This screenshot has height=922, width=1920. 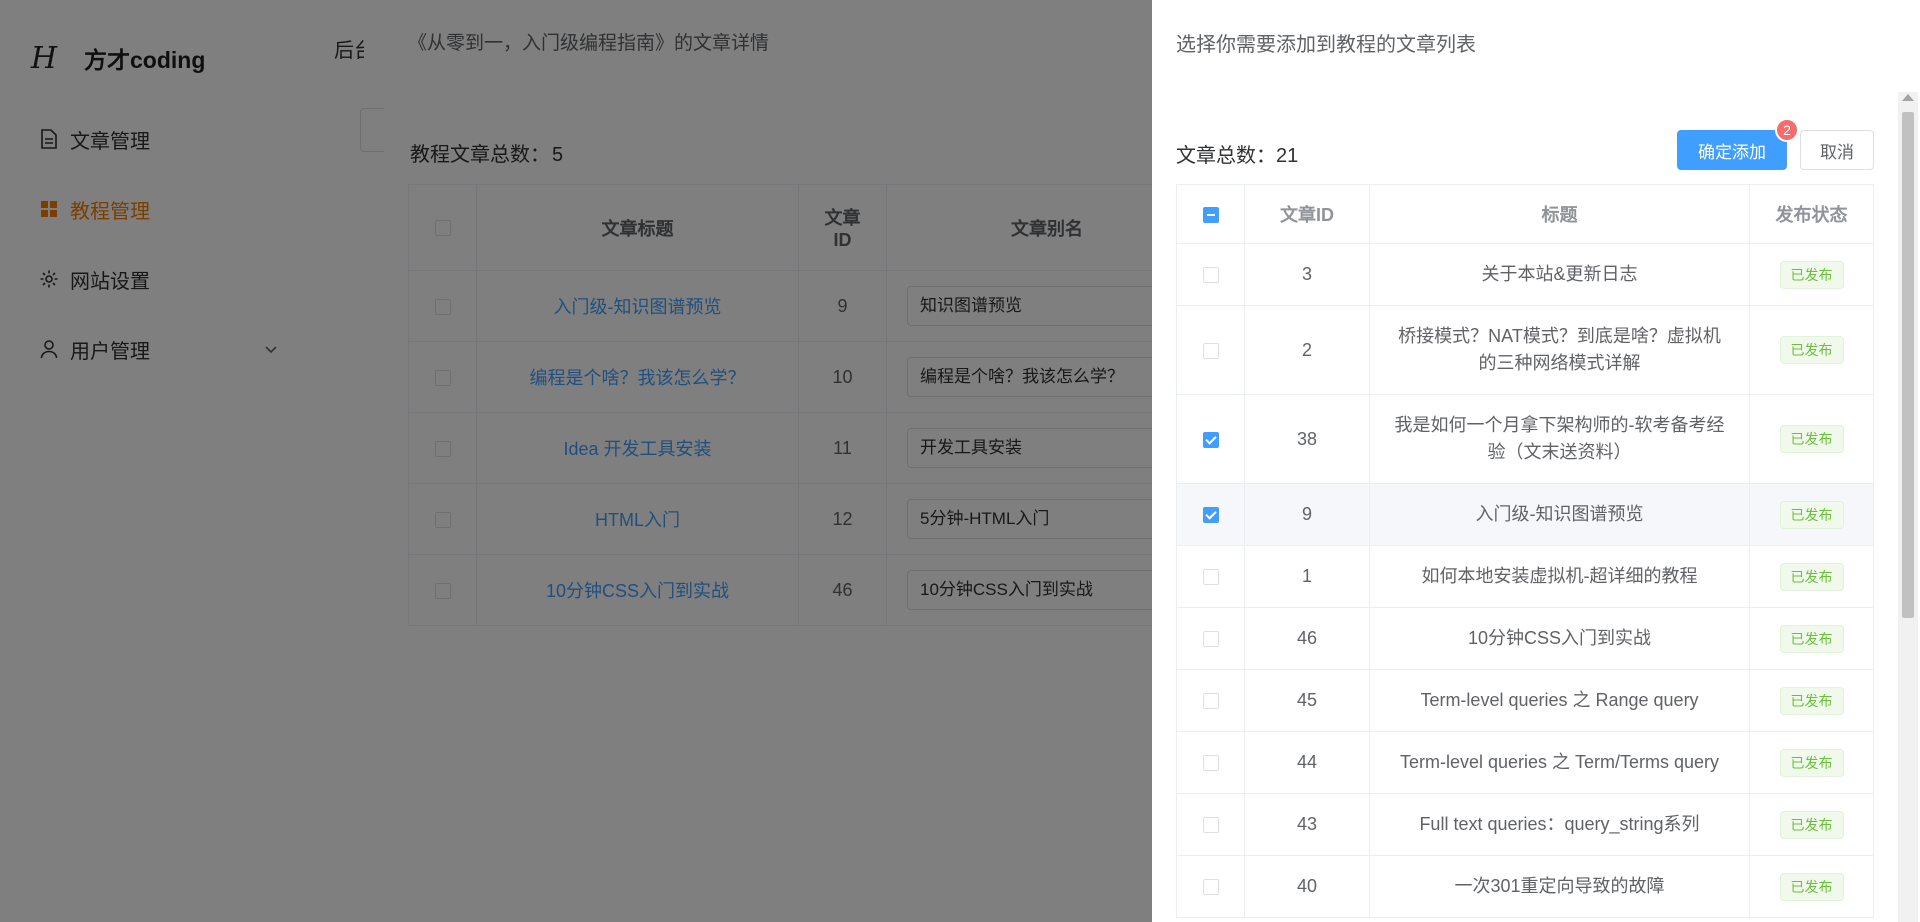 I want to click on article-title: 我是如何一个月拿下架构师的-软考备考经验（文末送资料）, so click(x=1559, y=439).